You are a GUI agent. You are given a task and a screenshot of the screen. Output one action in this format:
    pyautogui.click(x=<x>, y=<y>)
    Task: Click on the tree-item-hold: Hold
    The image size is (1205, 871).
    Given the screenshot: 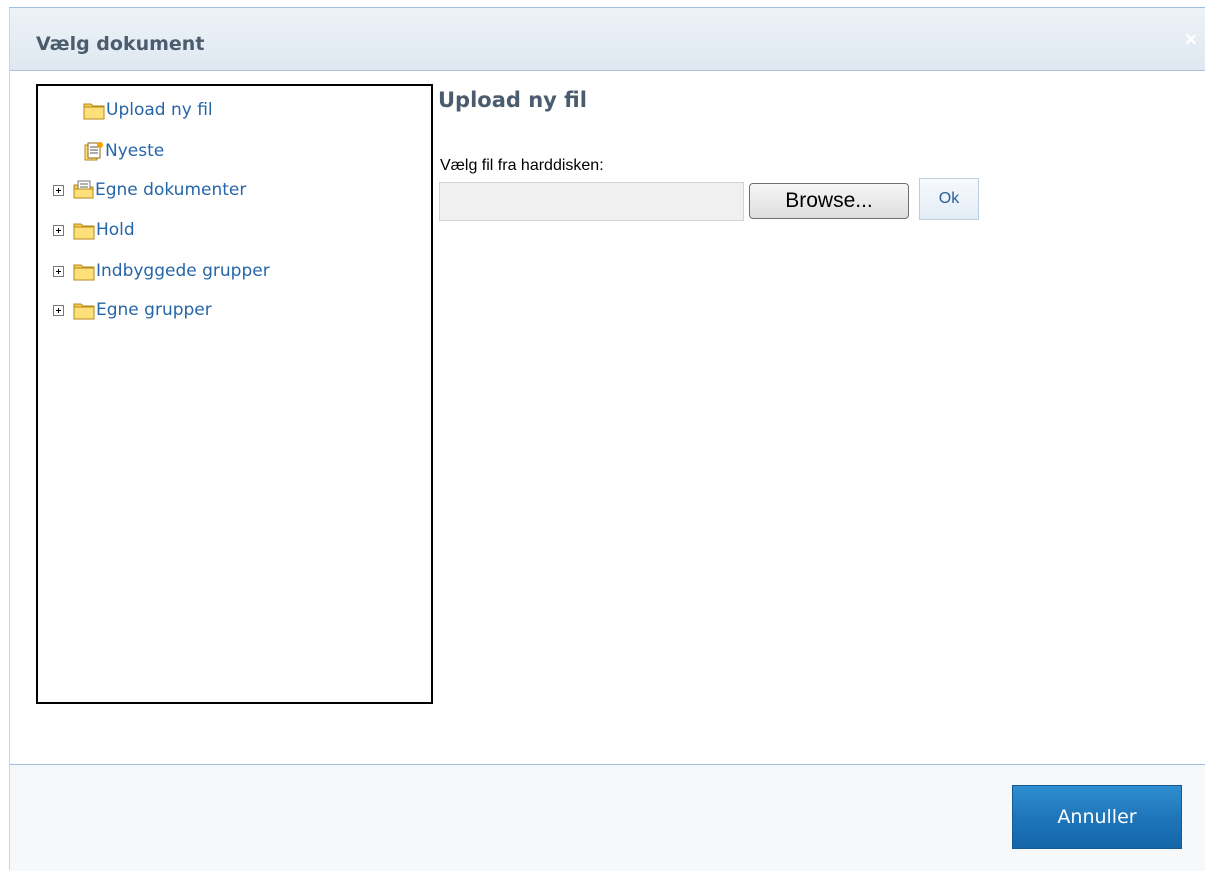 What is the action you would take?
    pyautogui.click(x=94, y=230)
    